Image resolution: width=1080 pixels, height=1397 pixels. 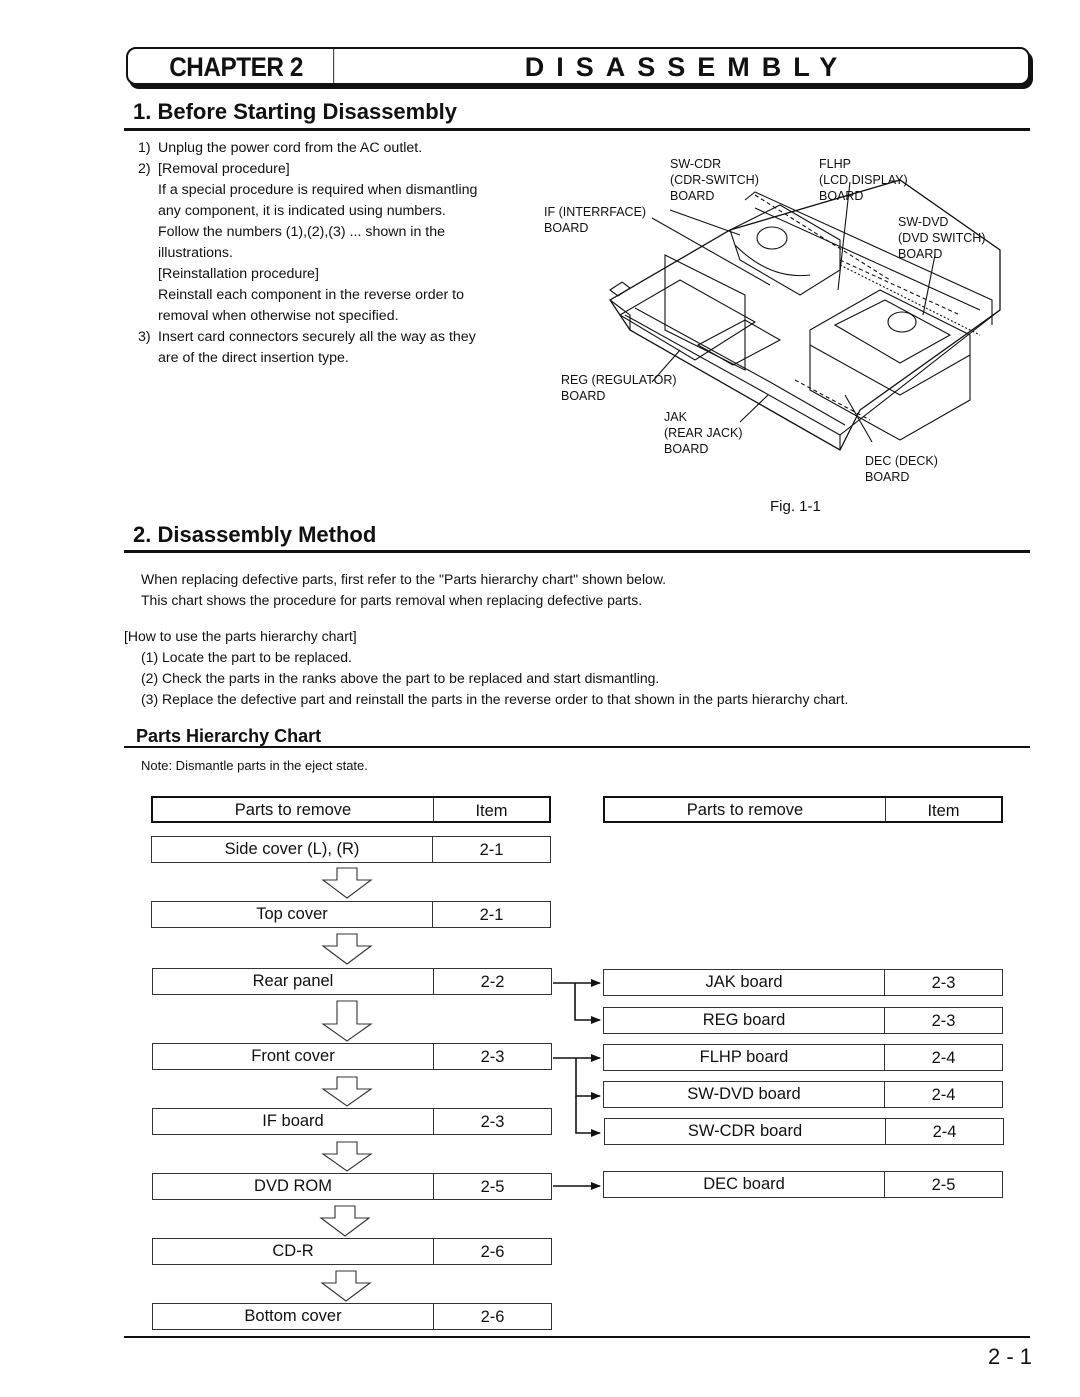 What do you see at coordinates (1009, 1356) in the screenshot?
I see `page-number: 2 - 1` at bounding box center [1009, 1356].